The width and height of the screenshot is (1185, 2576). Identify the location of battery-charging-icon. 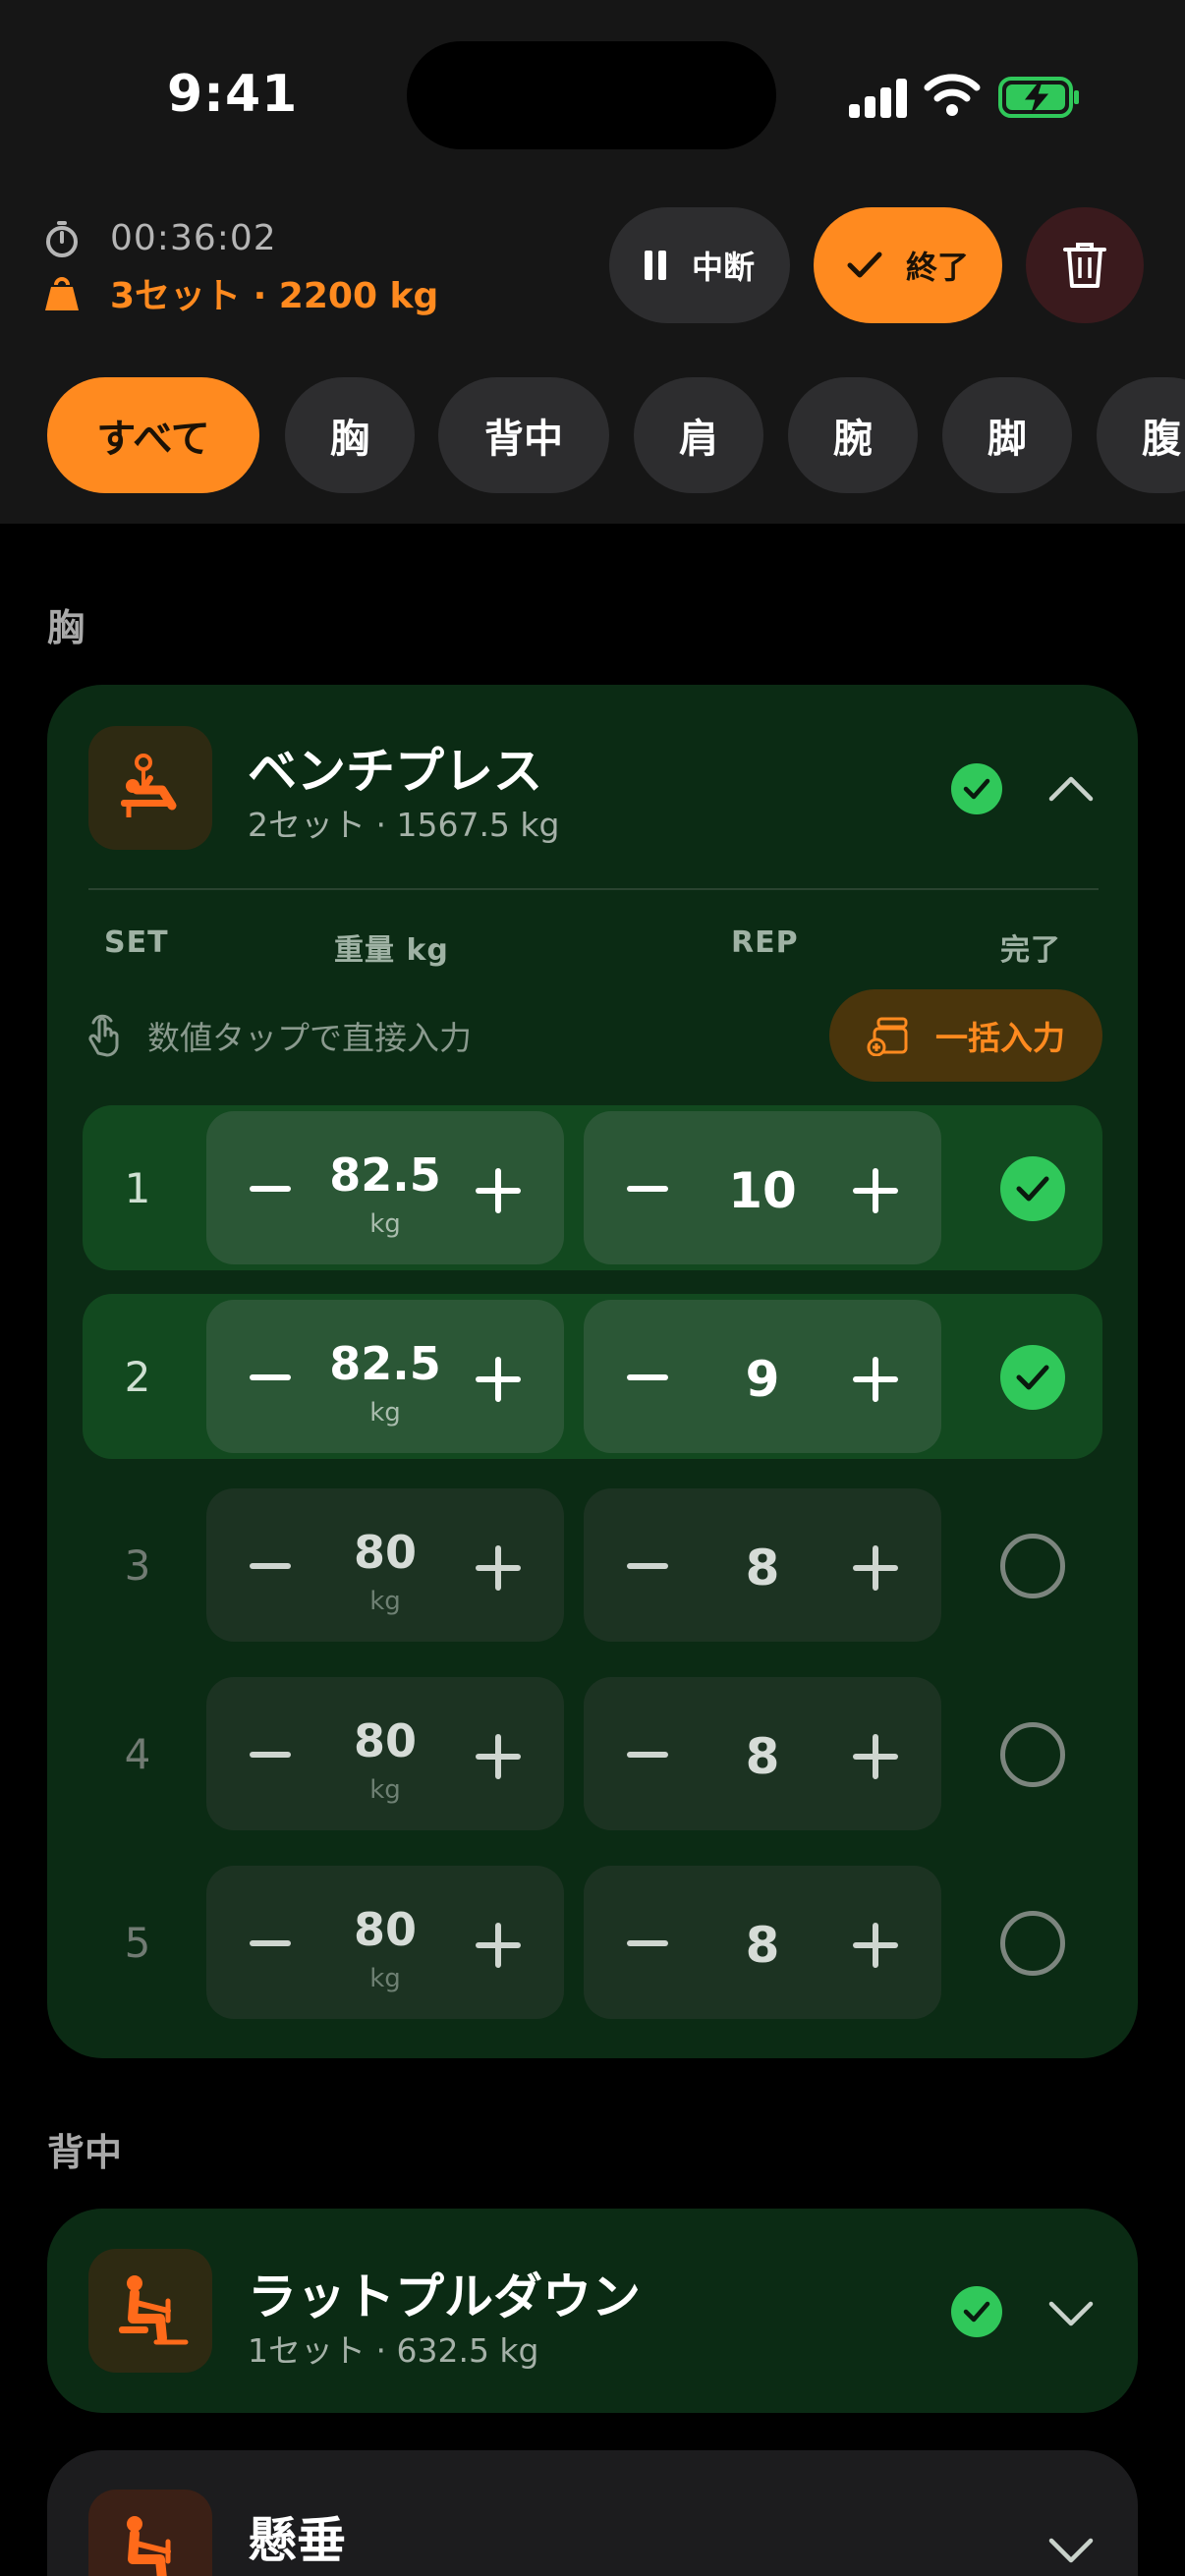
(1038, 97).